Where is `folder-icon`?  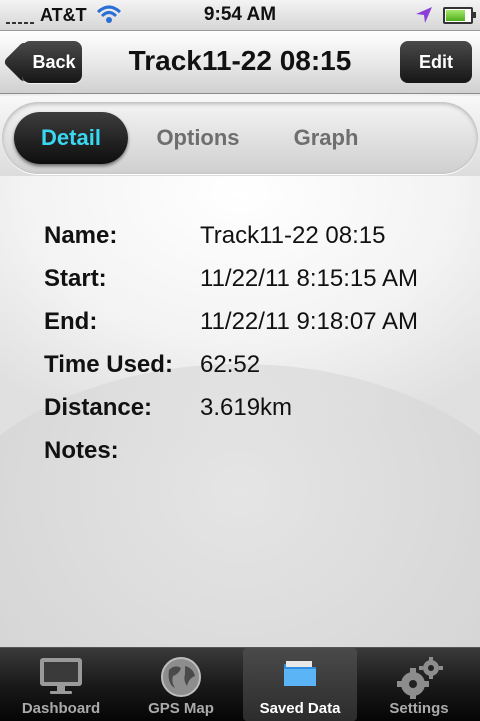 folder-icon is located at coordinates (300, 673).